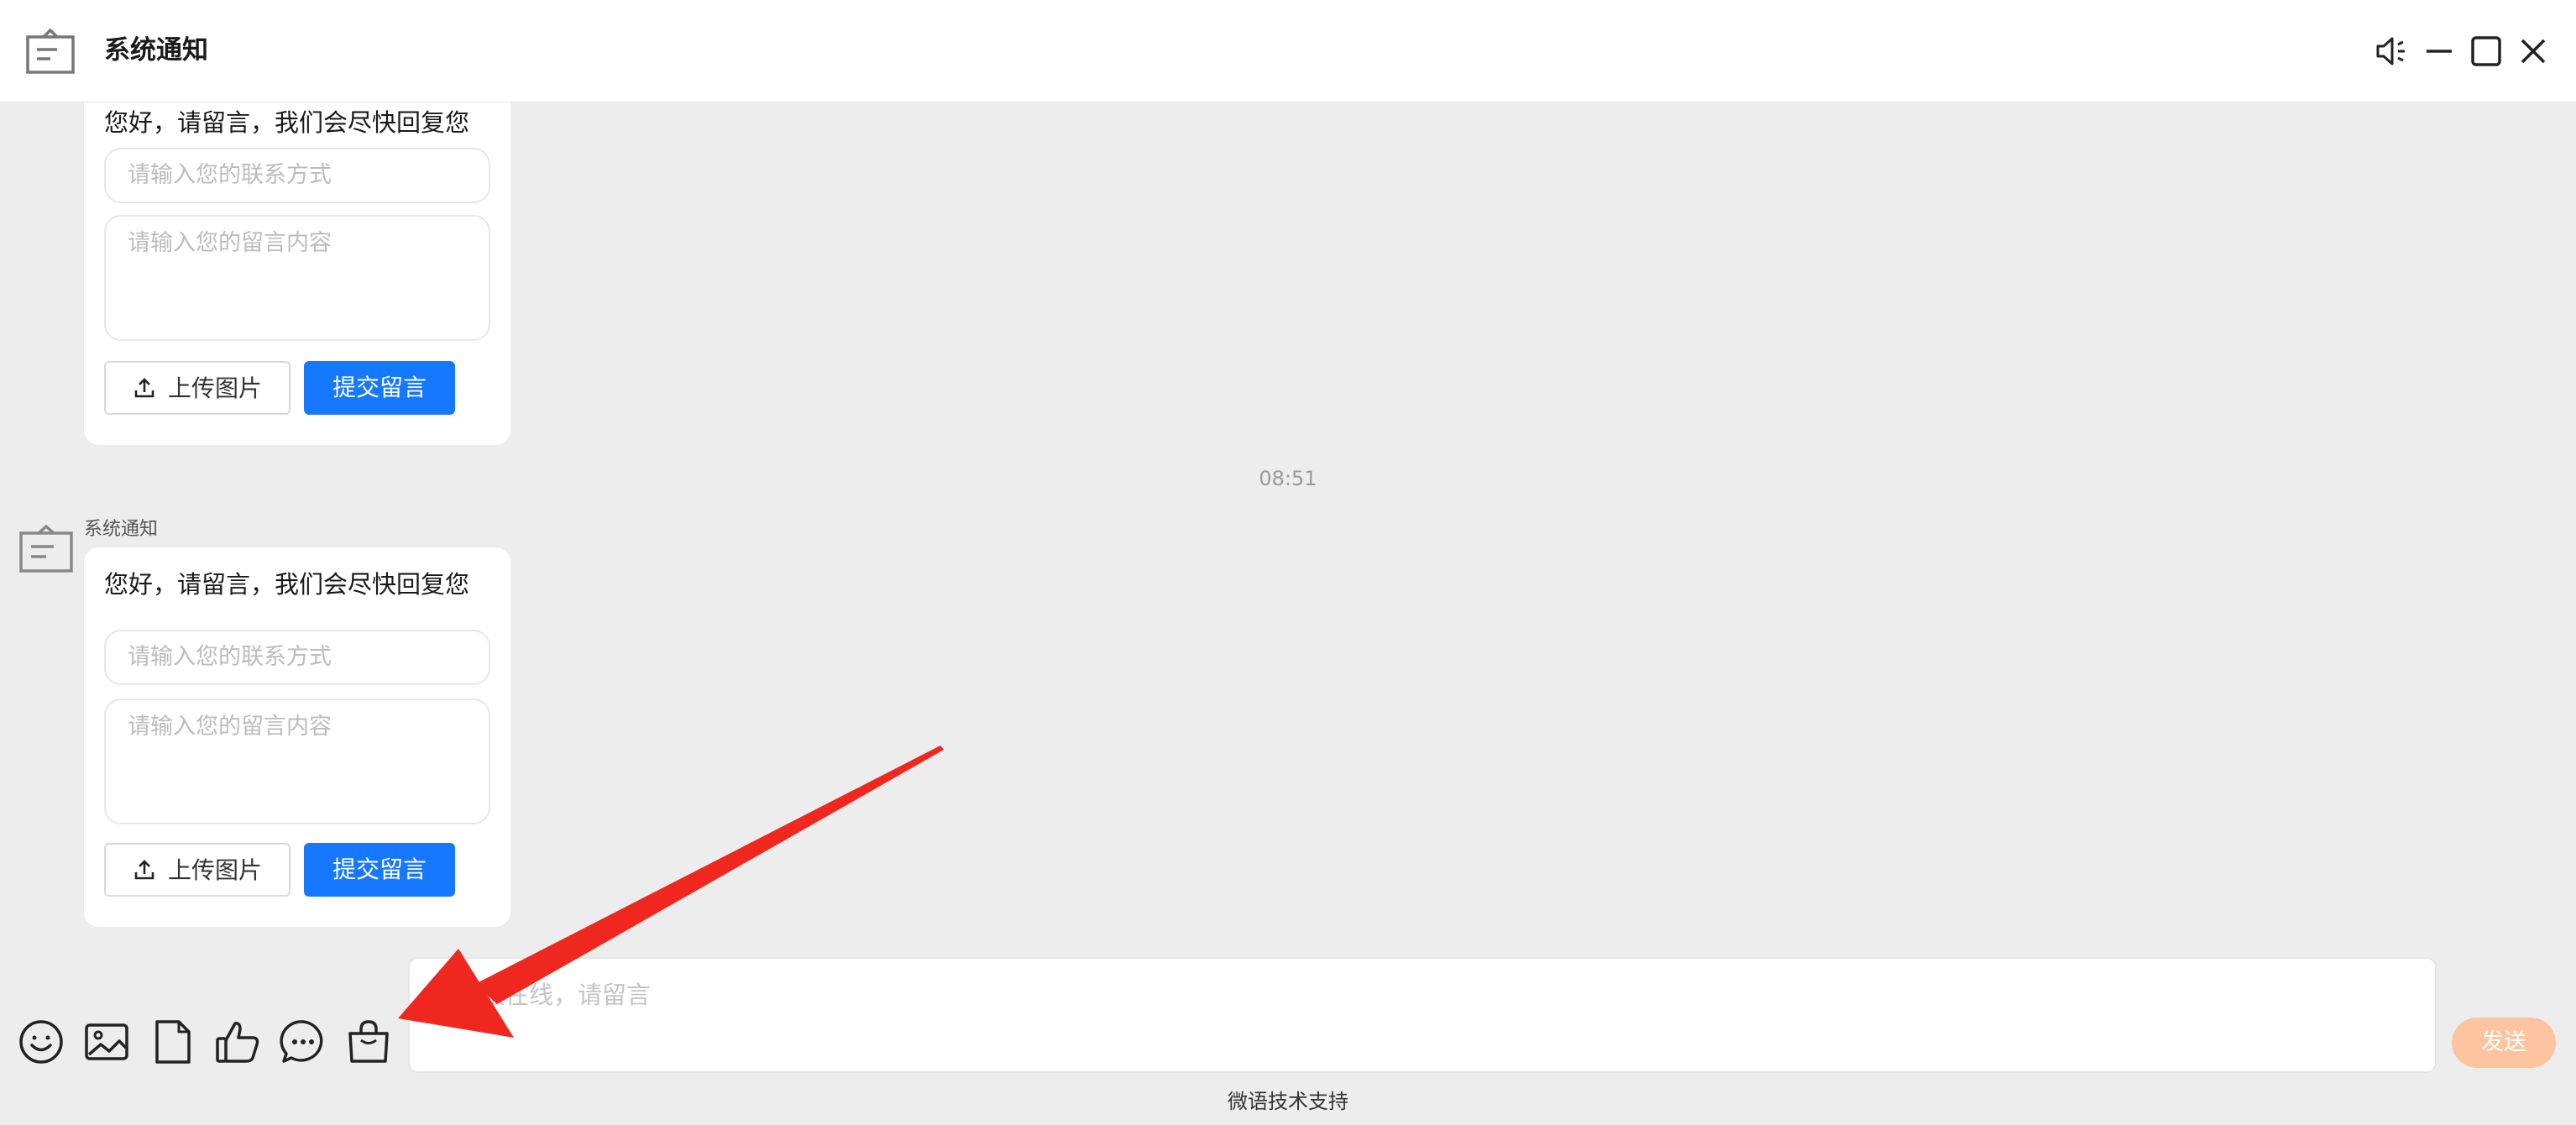 This screenshot has width=2576, height=1125. I want to click on system-avatar-icon, so click(46, 549).